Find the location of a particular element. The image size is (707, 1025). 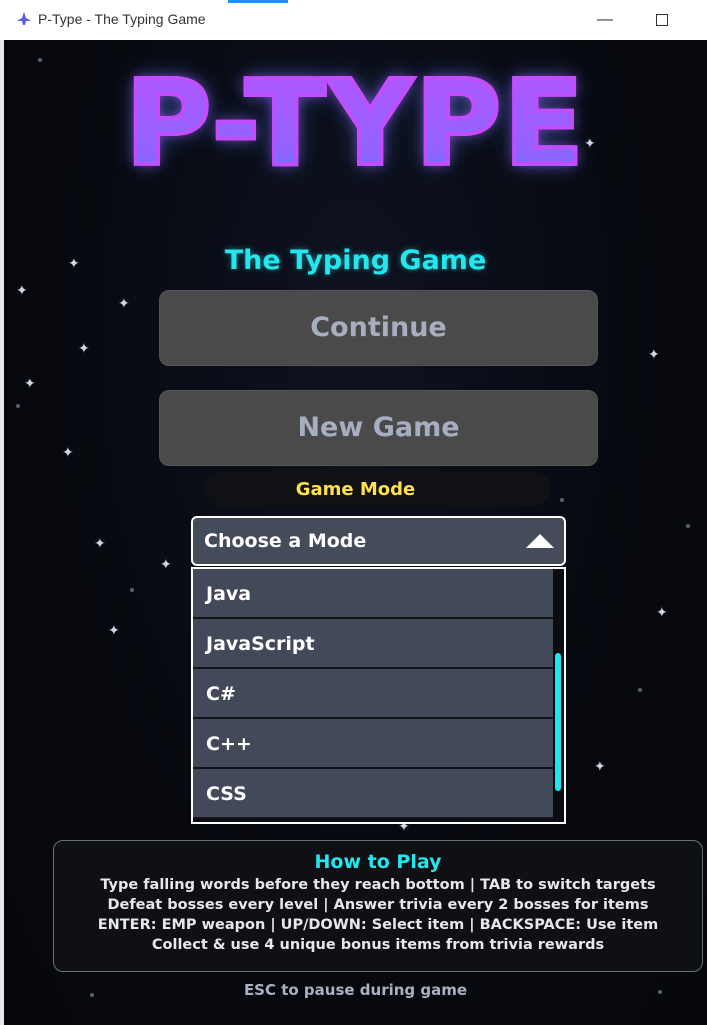

game-mode-dropdown-list: Java JavaScript C# C++ CSS is located at coordinates (378, 695).